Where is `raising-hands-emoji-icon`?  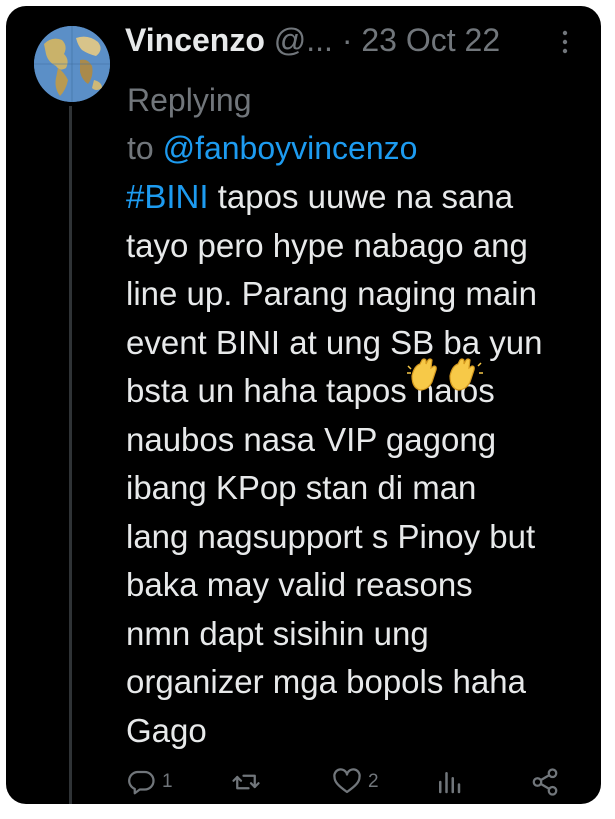 raising-hands-emoji-icon is located at coordinates (445, 374).